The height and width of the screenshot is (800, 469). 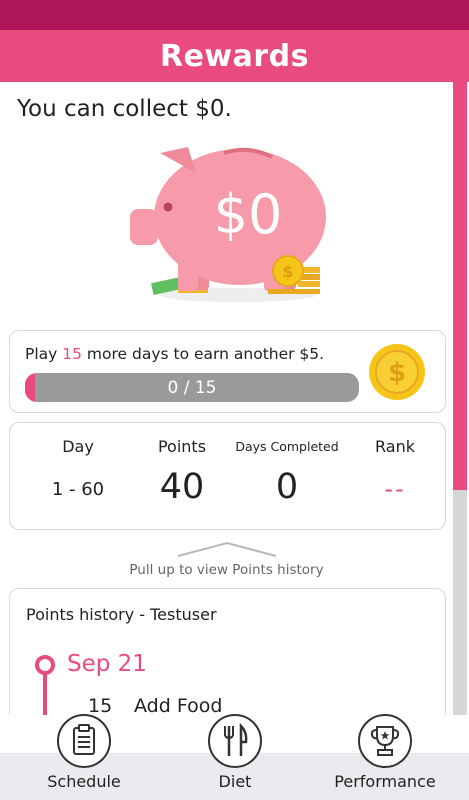 I want to click on title-bar: Rewards, so click(x=234, y=56).